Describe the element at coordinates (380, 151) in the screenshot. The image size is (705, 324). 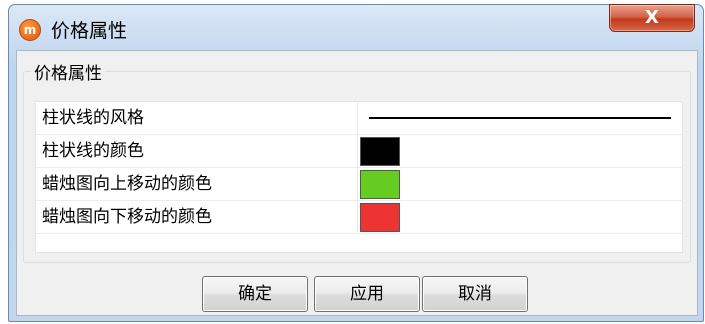
I see `color-swatch-bar` at that location.